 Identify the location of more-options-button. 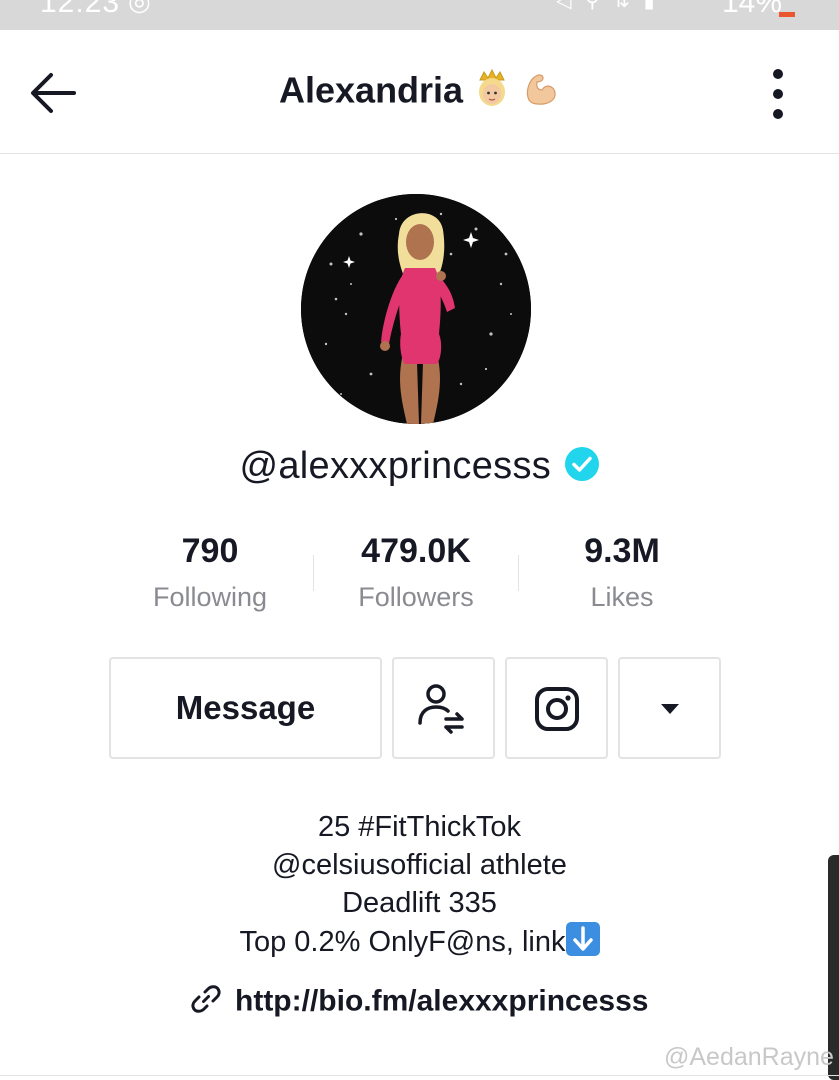
(778, 94).